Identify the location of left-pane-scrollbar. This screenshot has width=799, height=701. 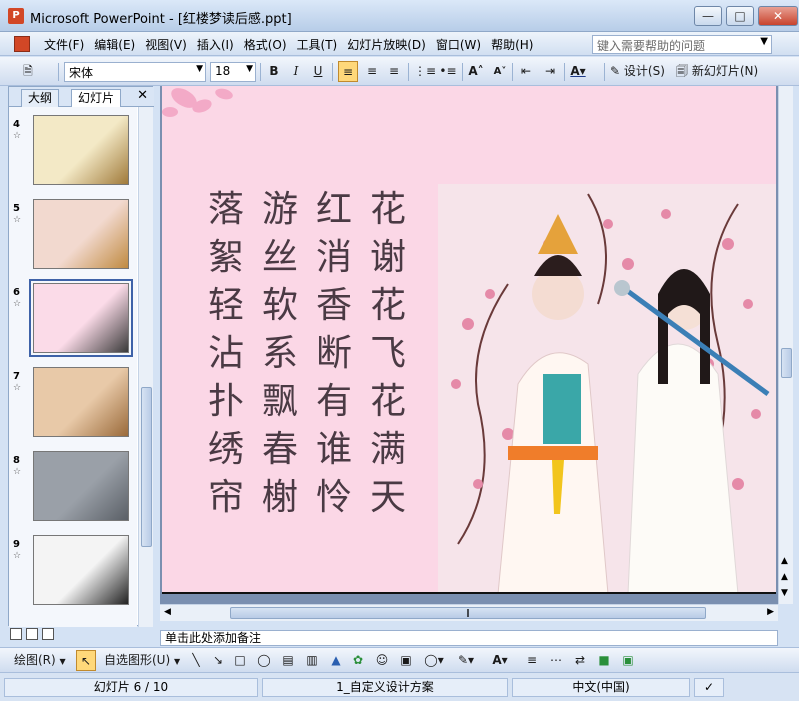
(145, 367).